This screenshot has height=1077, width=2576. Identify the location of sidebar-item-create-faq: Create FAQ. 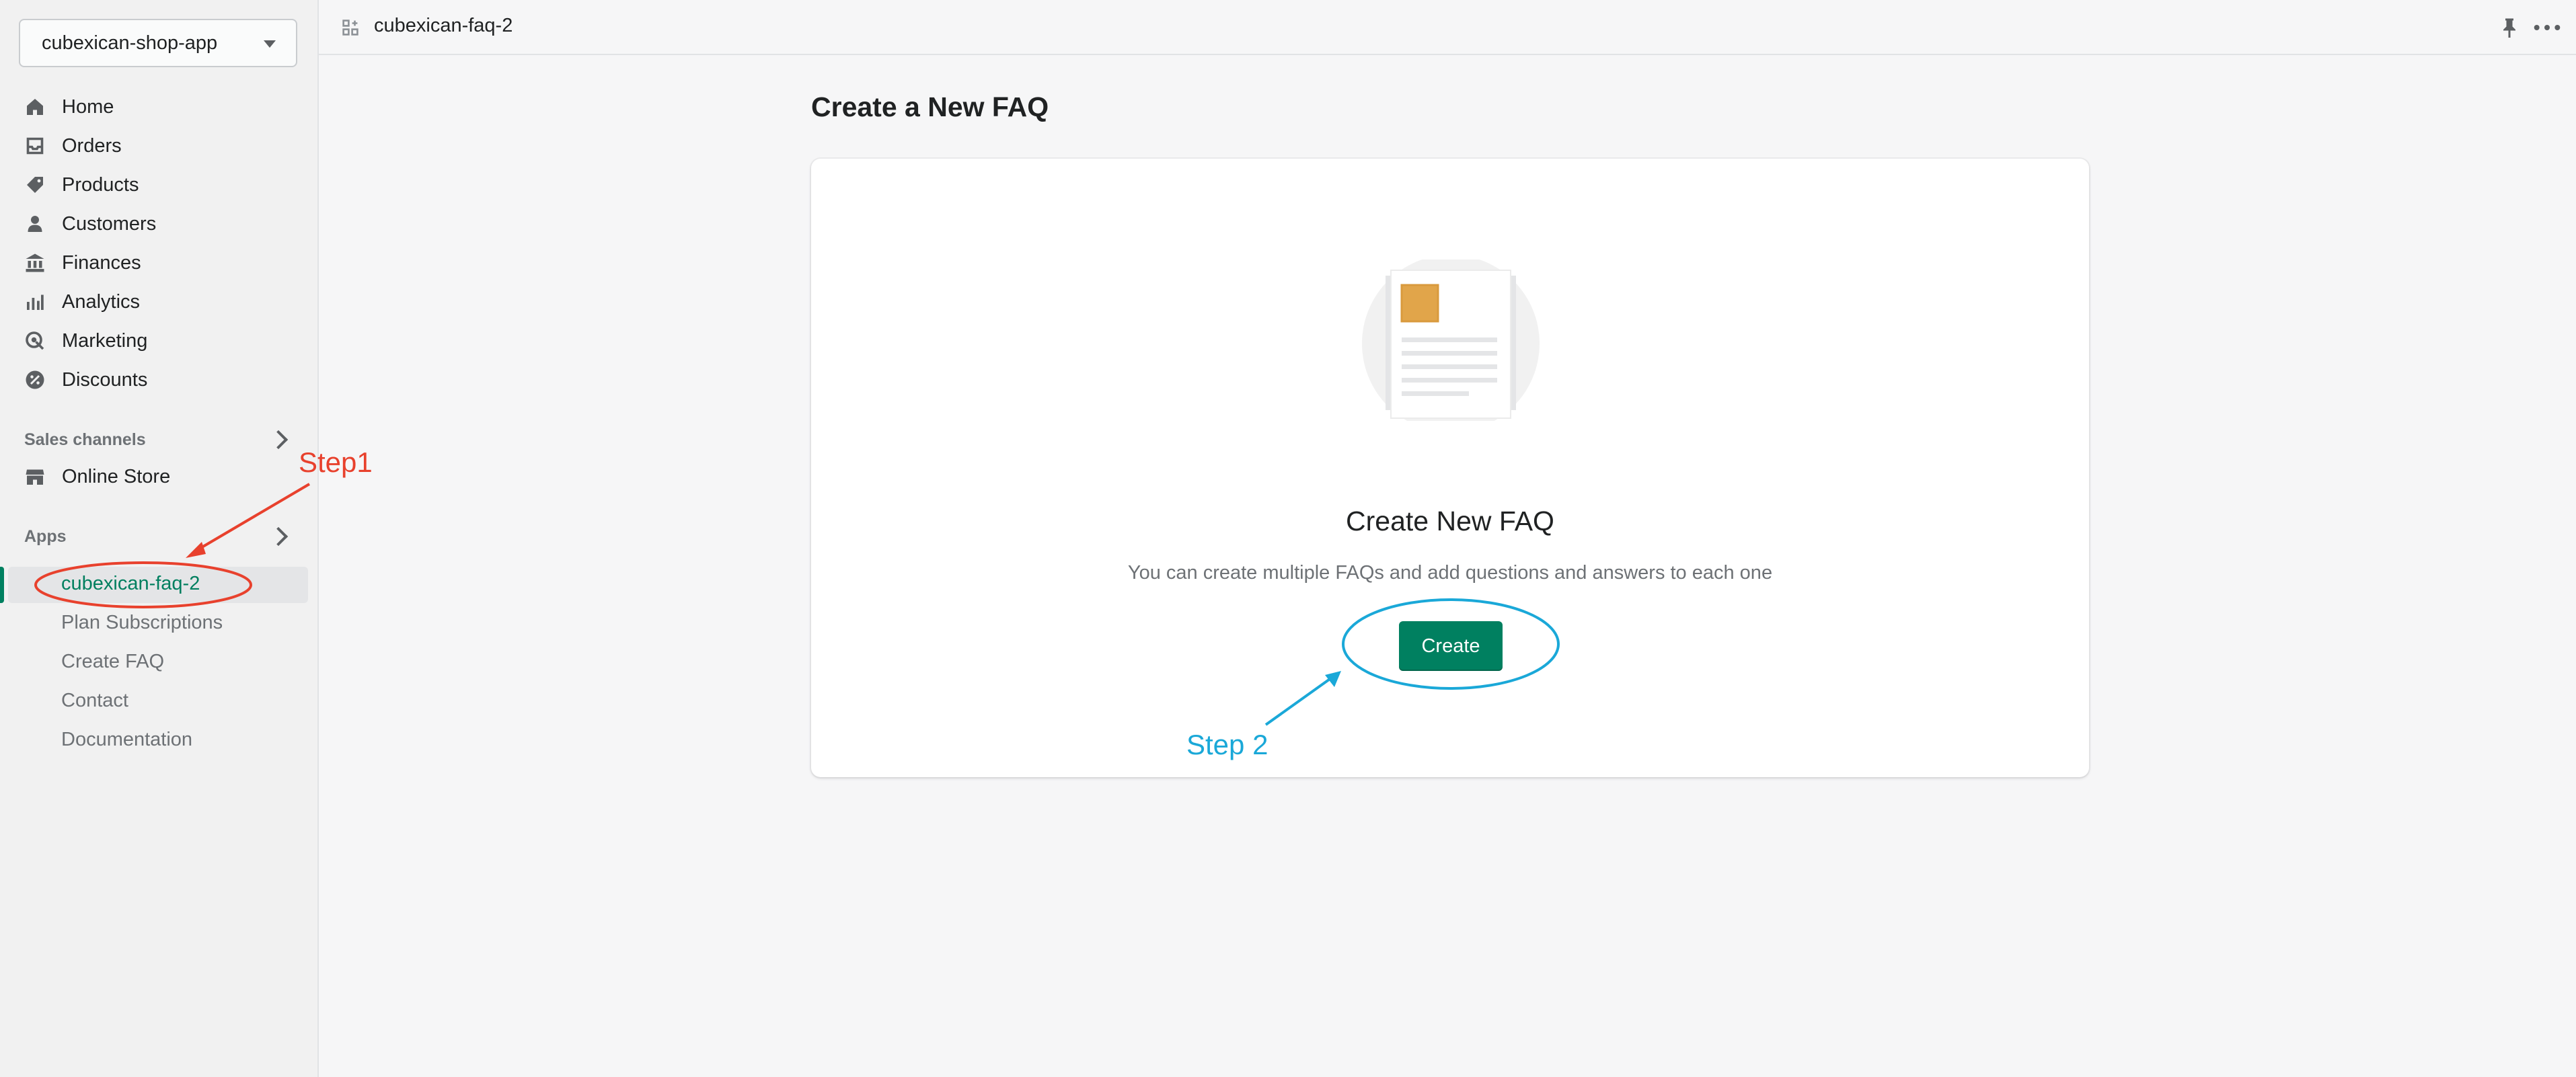
(112, 662).